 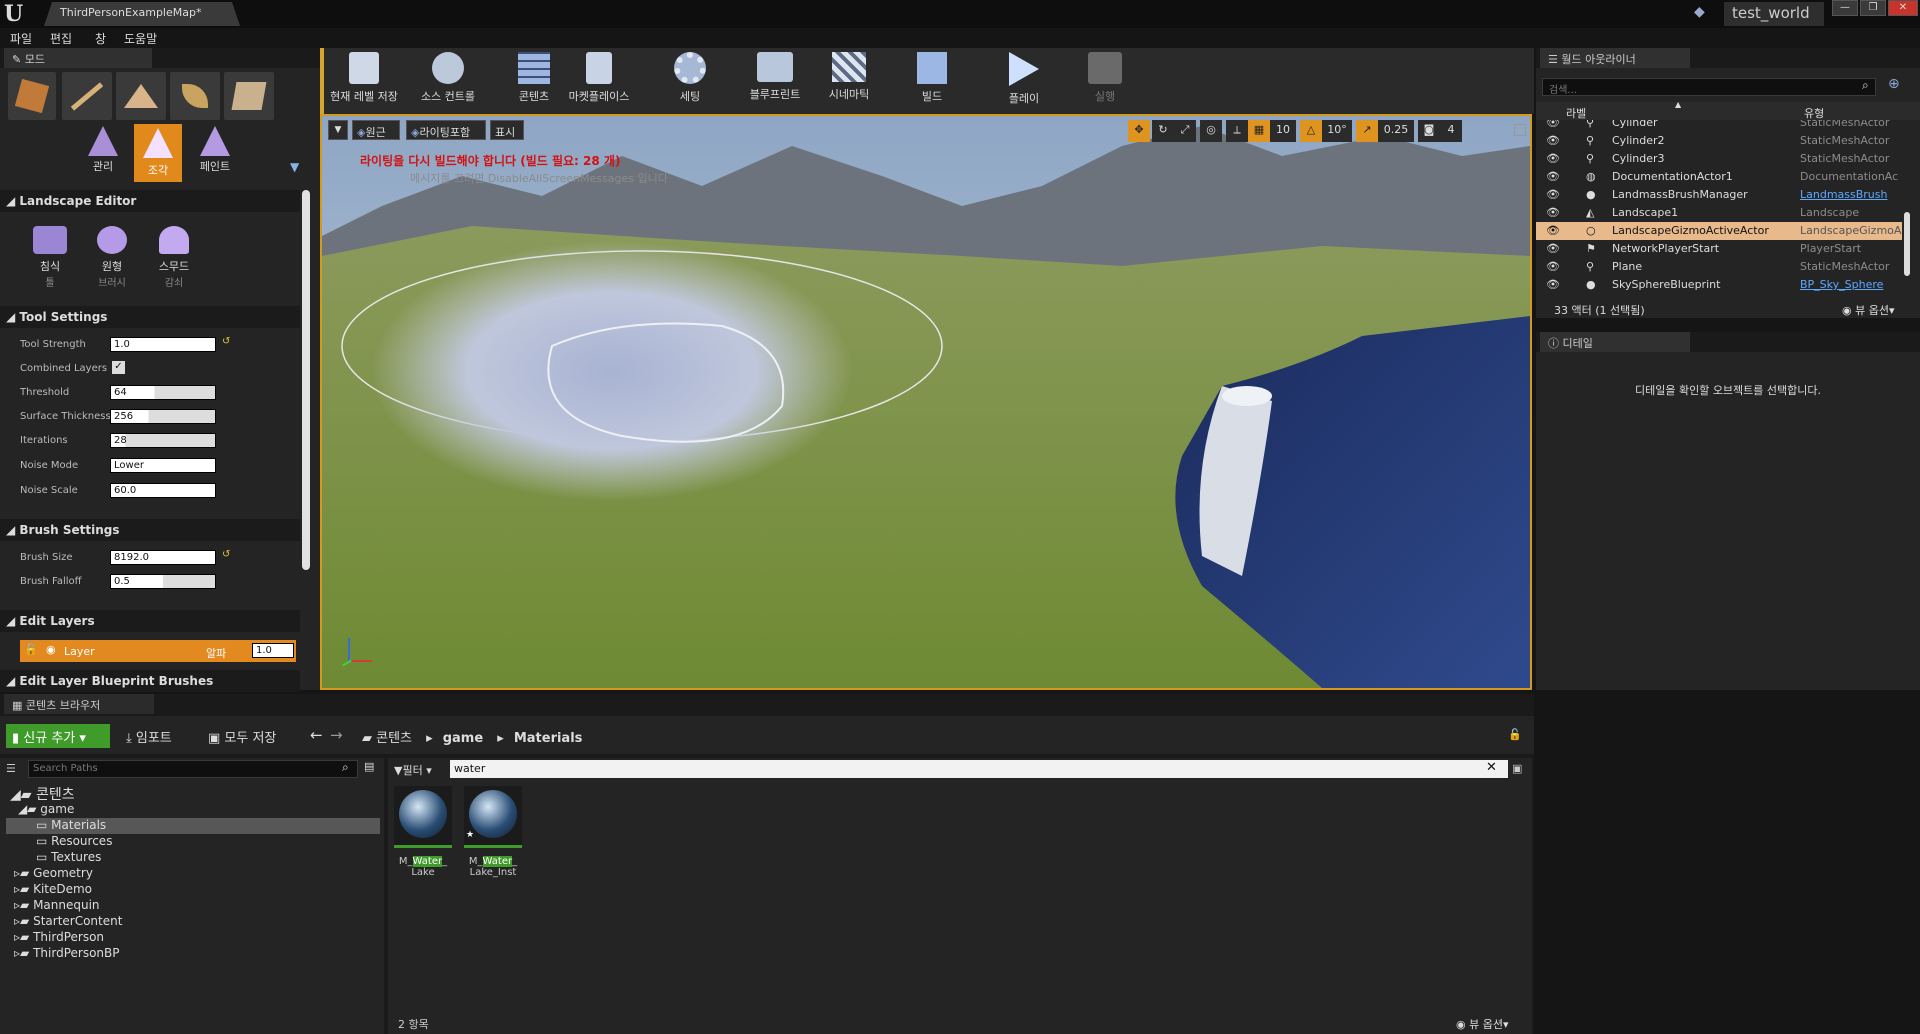 I want to click on close-icon: ✕, so click(x=1903, y=8).